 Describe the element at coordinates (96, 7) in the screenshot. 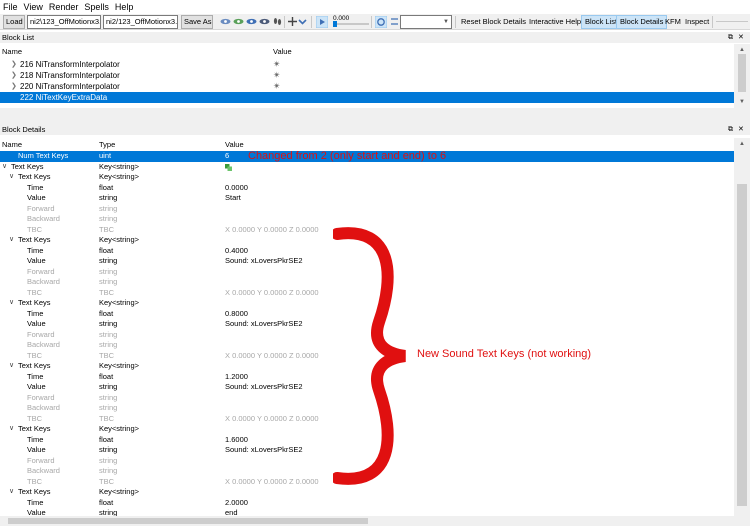

I see `menu-spells: Spells` at that location.